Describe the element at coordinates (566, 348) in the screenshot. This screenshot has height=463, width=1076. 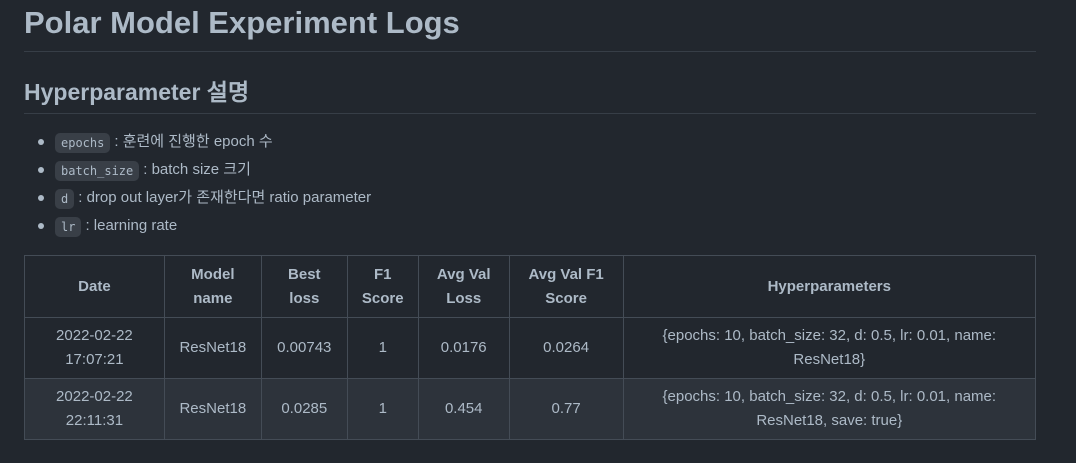
I see `cell-avg-val-f1: 0.0264` at that location.